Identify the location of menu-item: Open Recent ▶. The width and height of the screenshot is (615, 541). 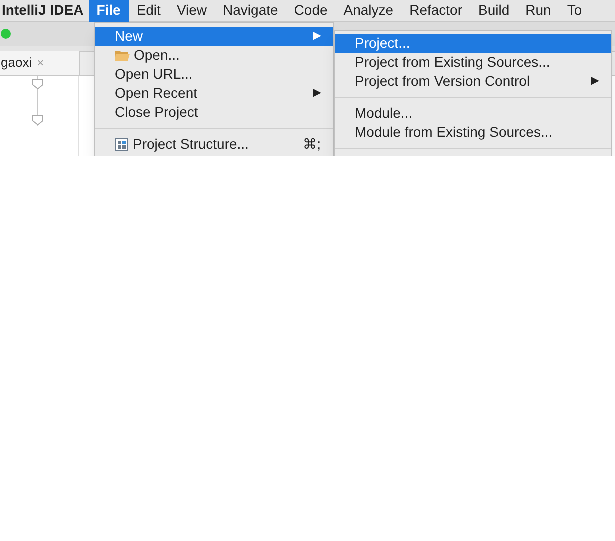
(214, 93).